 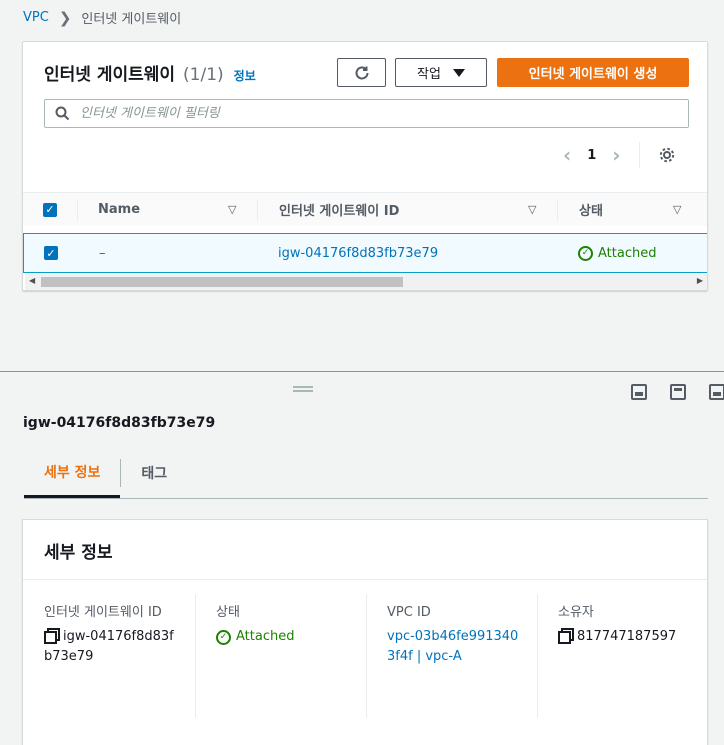 I want to click on scroll-left-icon: ◀, so click(x=32, y=280).